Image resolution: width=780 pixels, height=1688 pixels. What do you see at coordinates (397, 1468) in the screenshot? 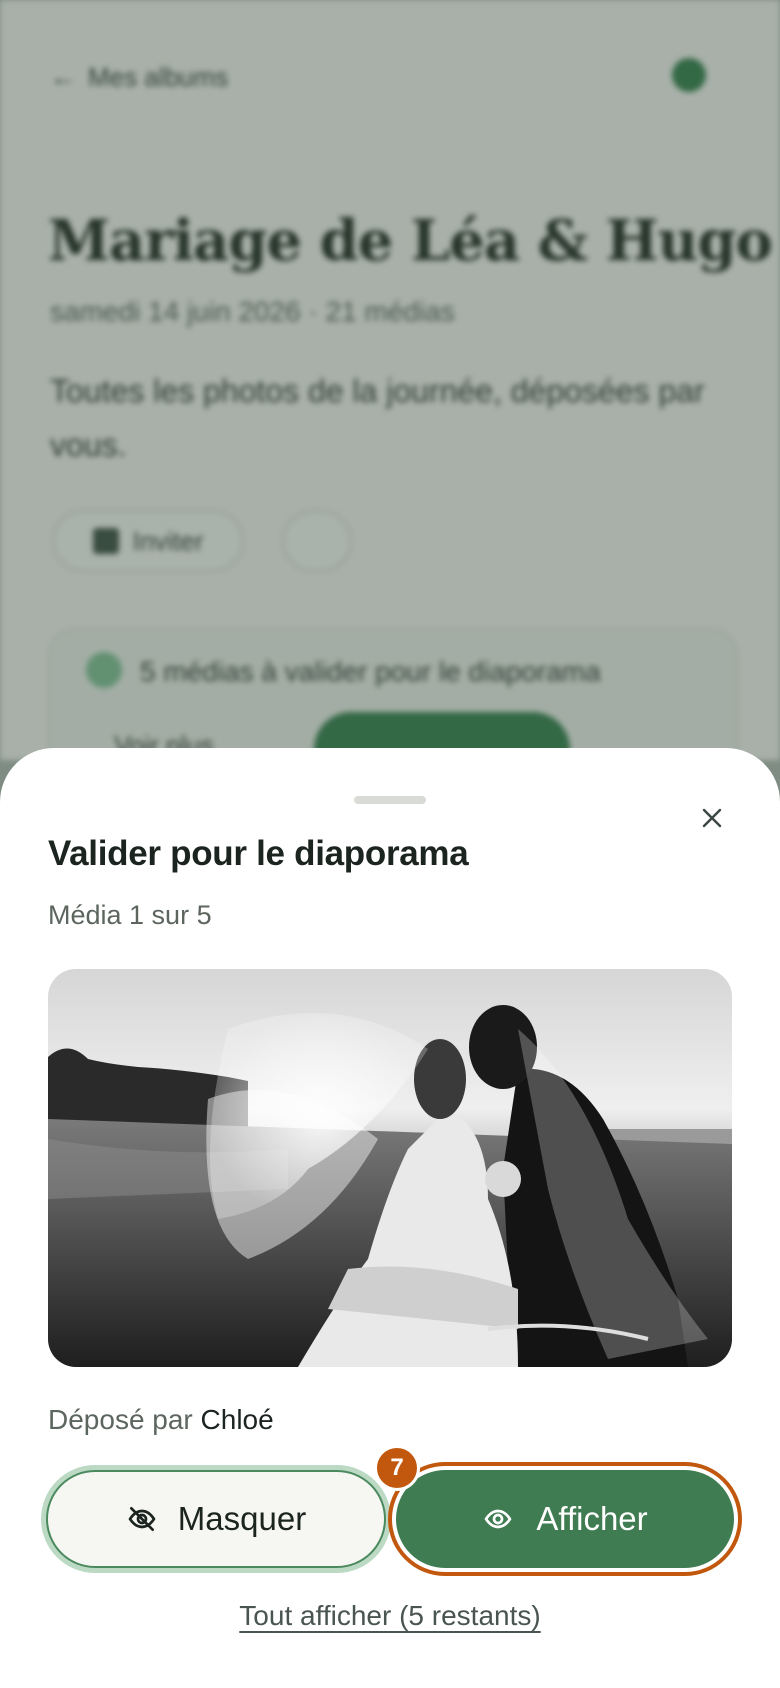
I see `count-badge: 7` at bounding box center [397, 1468].